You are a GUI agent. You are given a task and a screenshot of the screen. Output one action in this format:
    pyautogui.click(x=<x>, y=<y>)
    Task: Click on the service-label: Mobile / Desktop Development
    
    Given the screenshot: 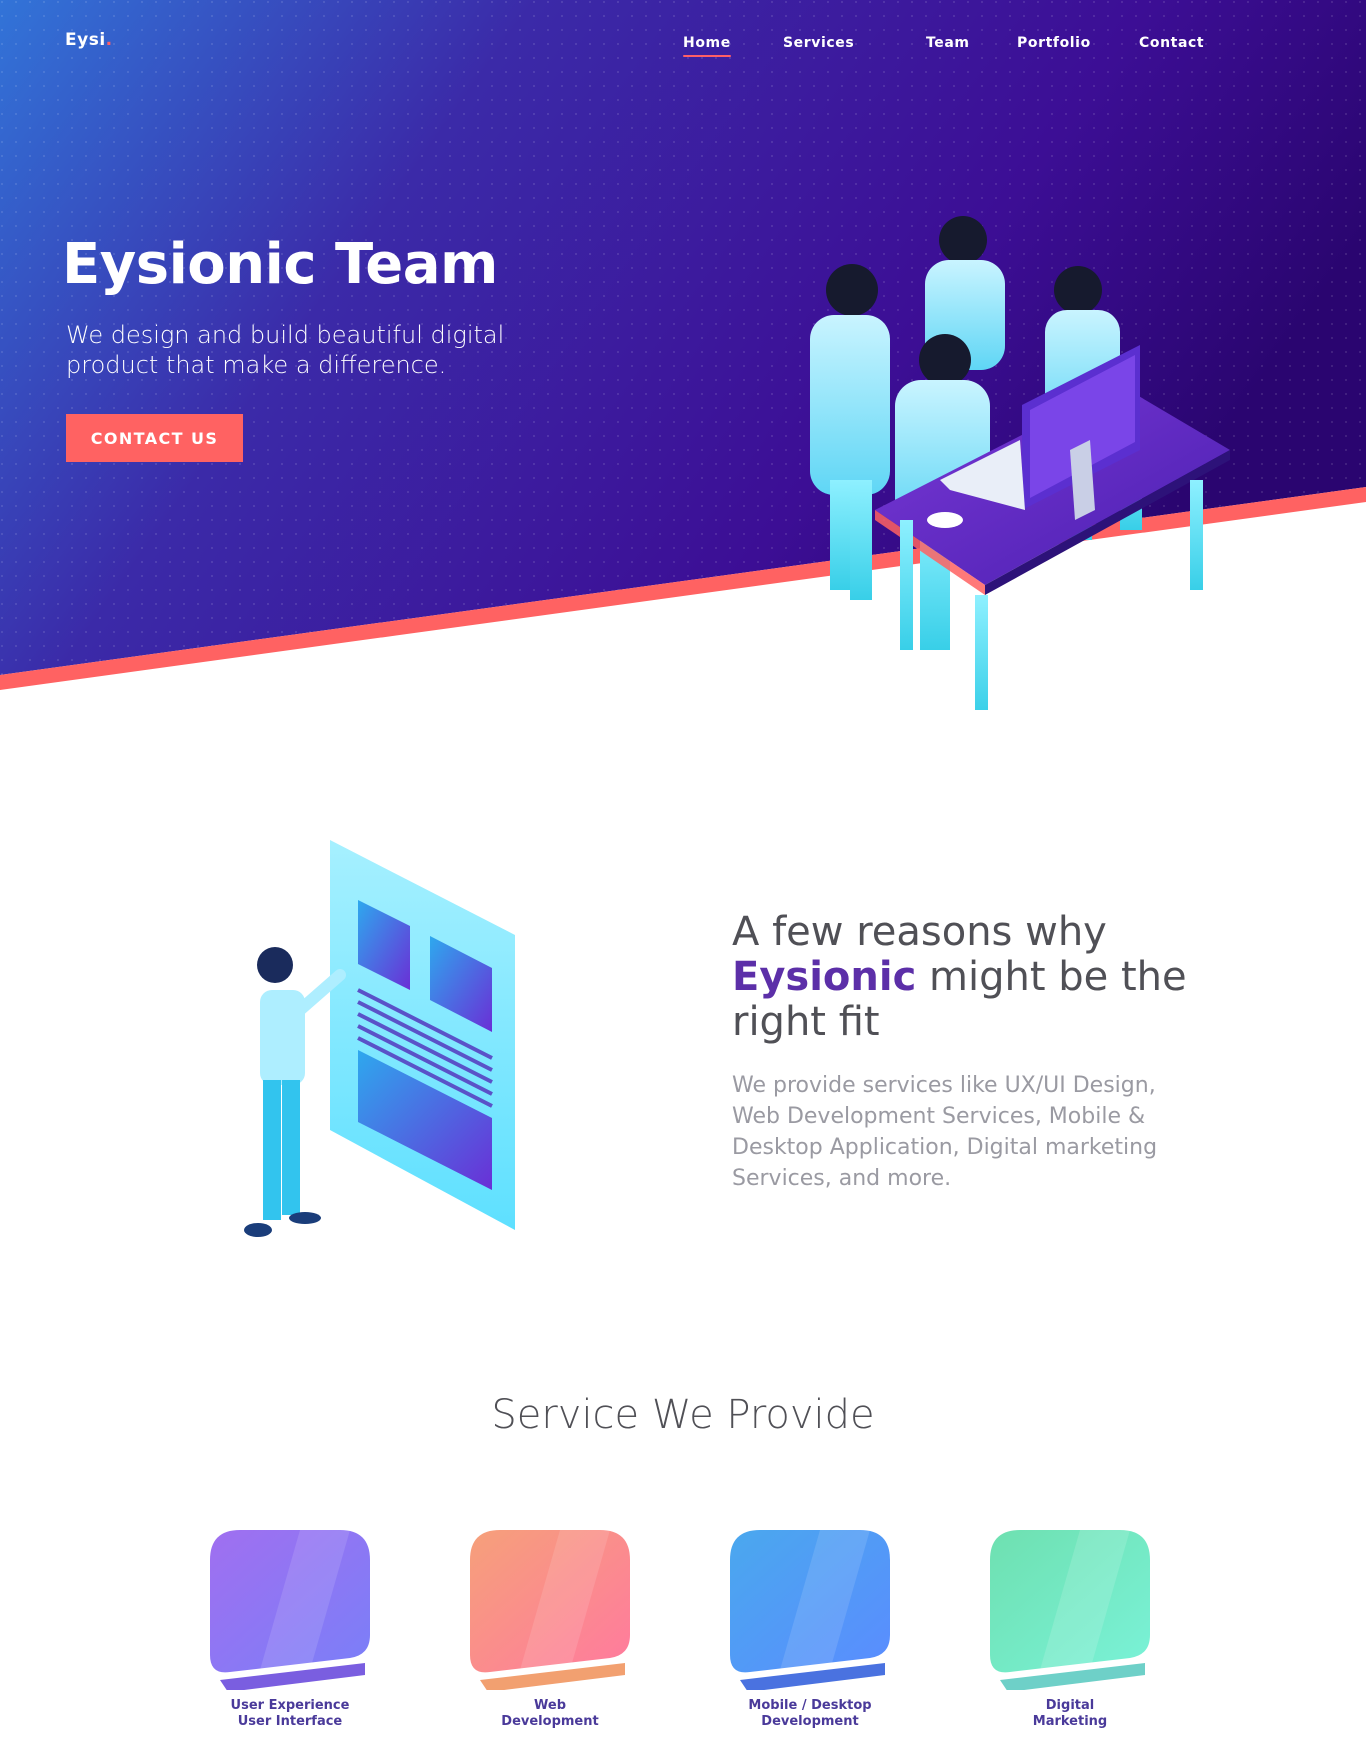 What is the action you would take?
    pyautogui.click(x=810, y=1713)
    